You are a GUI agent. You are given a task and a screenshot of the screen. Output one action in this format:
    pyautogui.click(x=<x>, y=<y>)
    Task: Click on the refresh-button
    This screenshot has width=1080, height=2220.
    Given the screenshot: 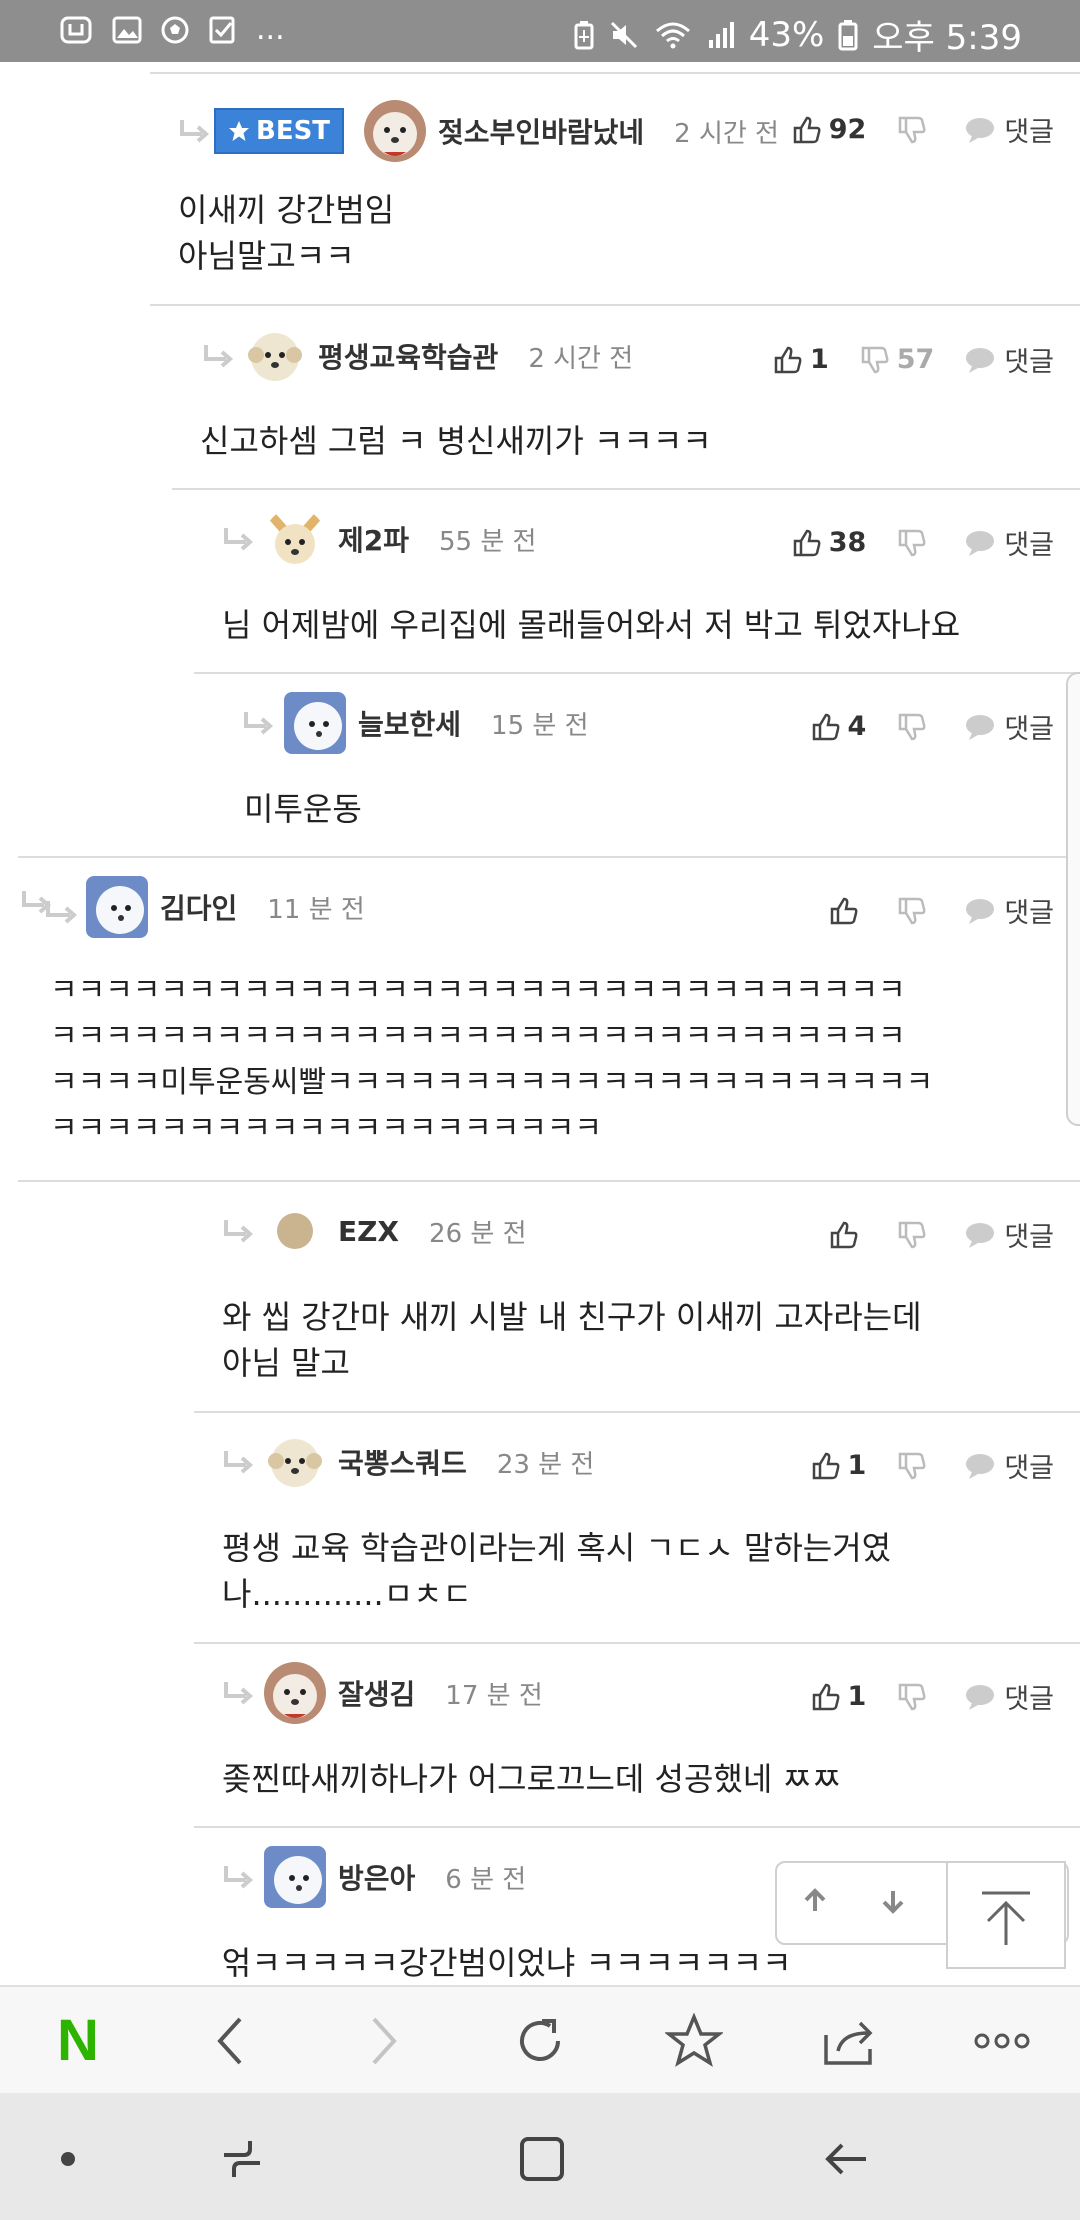 What is the action you would take?
    pyautogui.click(x=540, y=2041)
    